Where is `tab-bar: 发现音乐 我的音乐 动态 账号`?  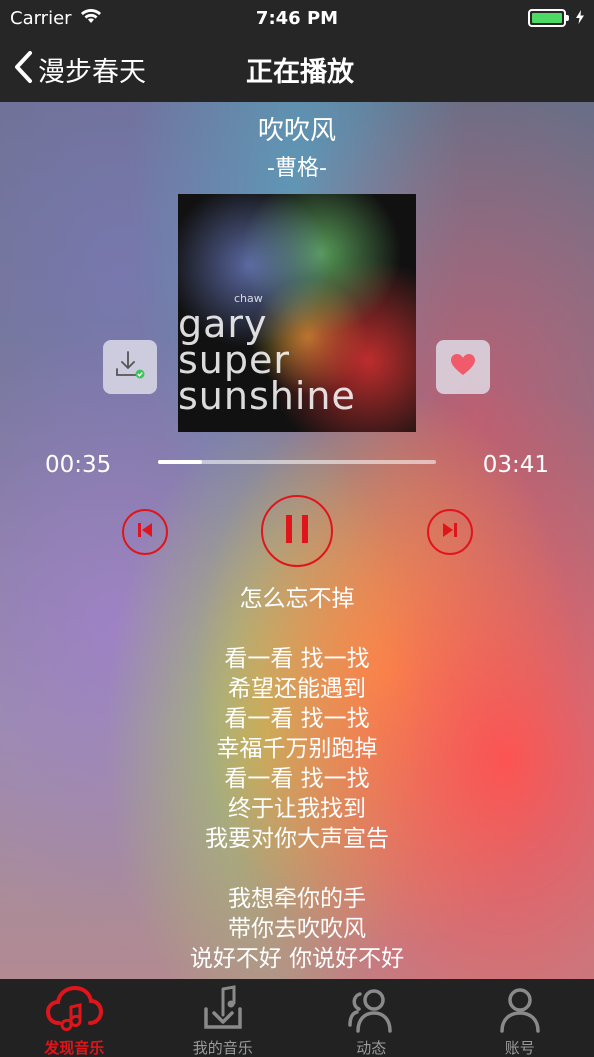 tab-bar: 发现音乐 我的音乐 动态 账号 is located at coordinates (297, 1018).